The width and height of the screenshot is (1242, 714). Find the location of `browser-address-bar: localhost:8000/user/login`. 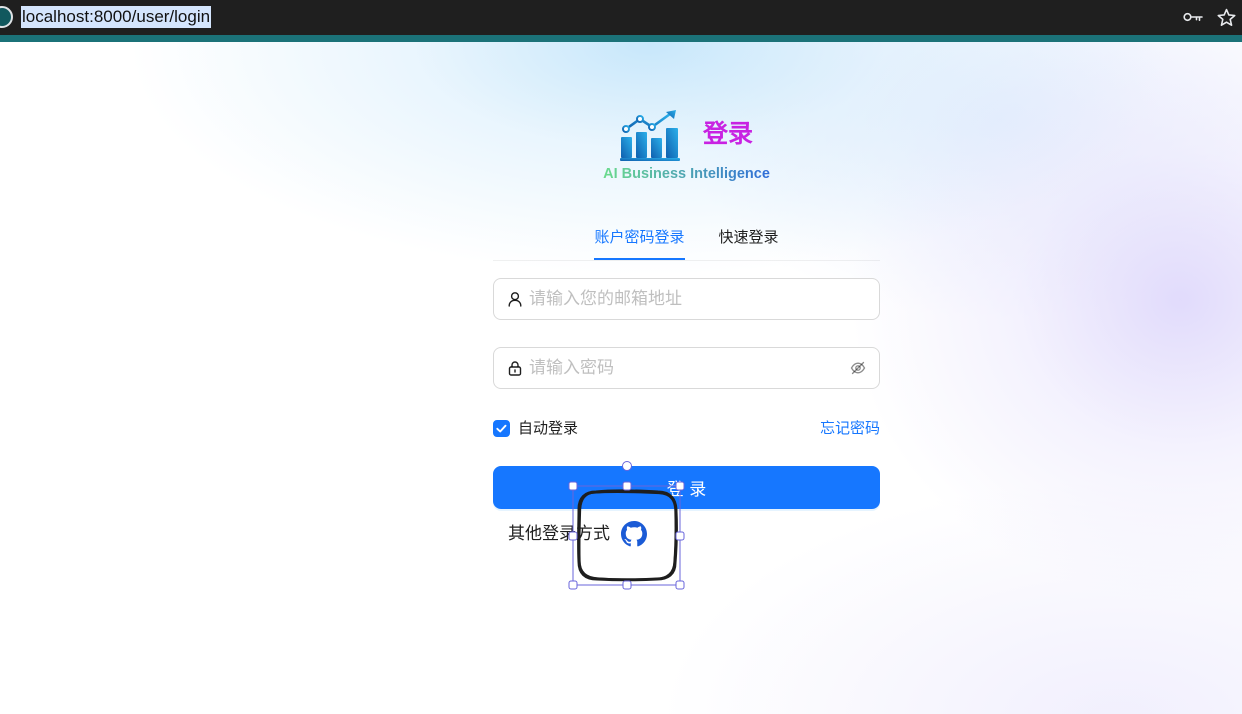

browser-address-bar: localhost:8000/user/login is located at coordinates (621, 17).